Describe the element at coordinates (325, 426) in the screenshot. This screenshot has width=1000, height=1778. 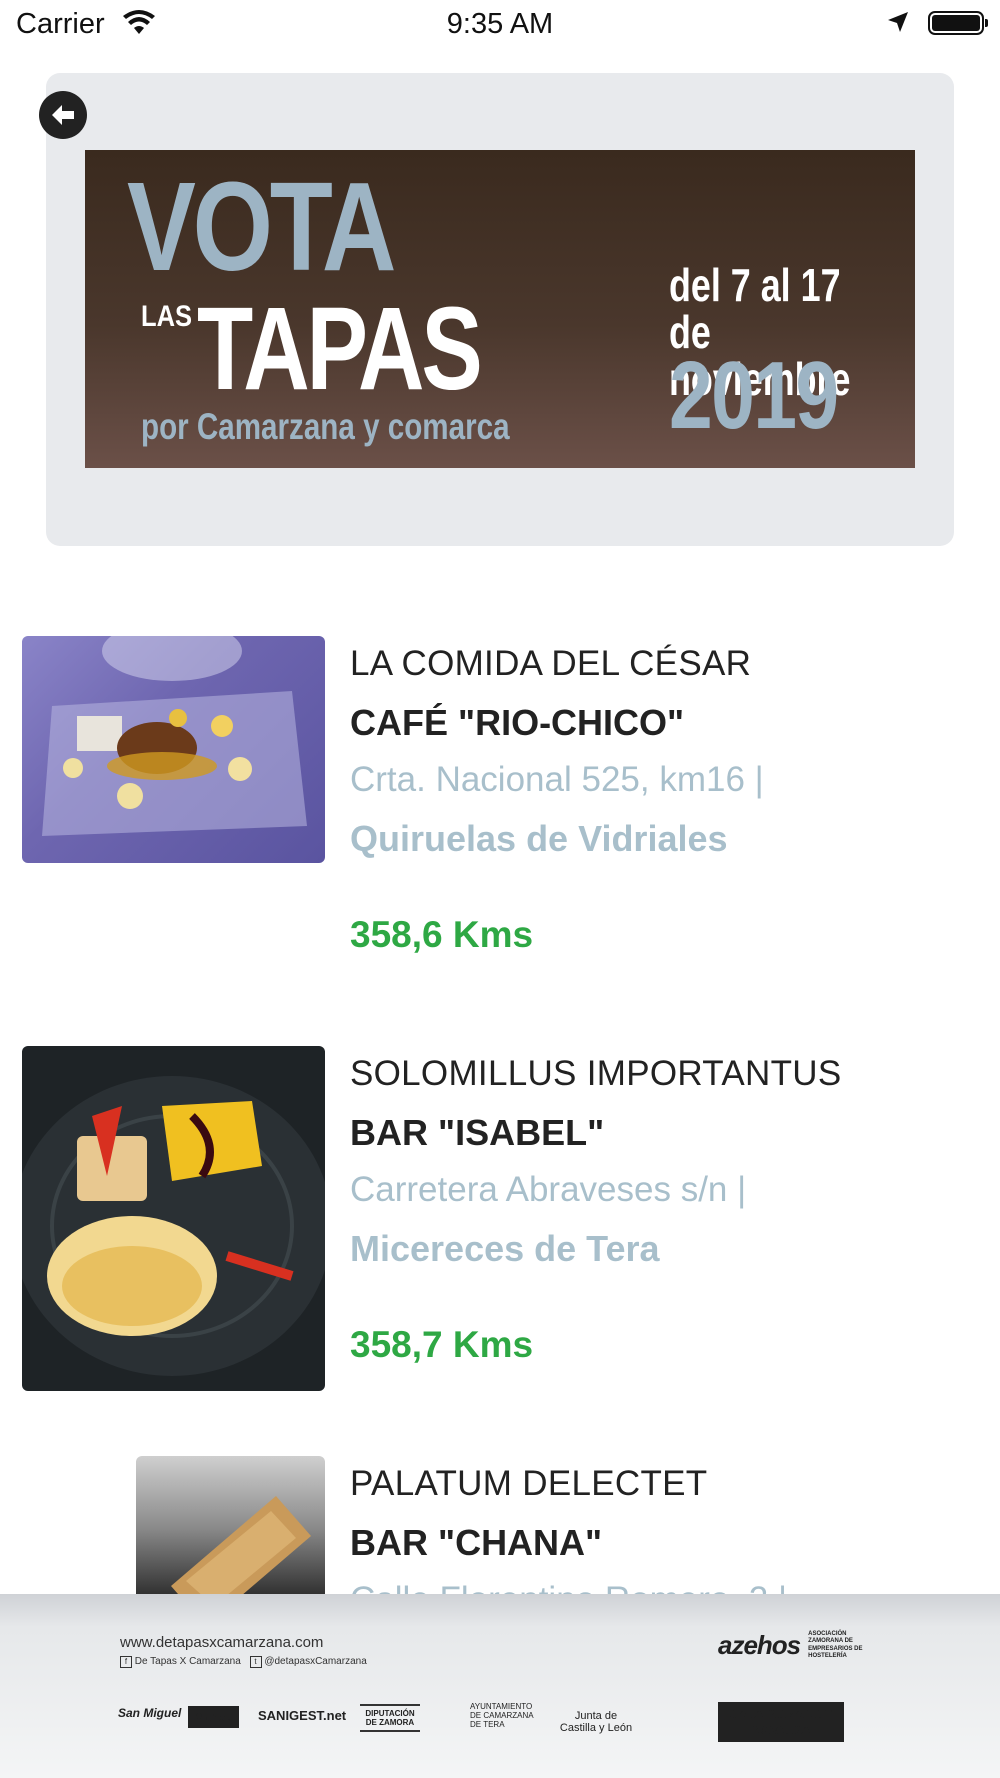
I see `banner-subtitle: por Camarzana y comarca` at that location.